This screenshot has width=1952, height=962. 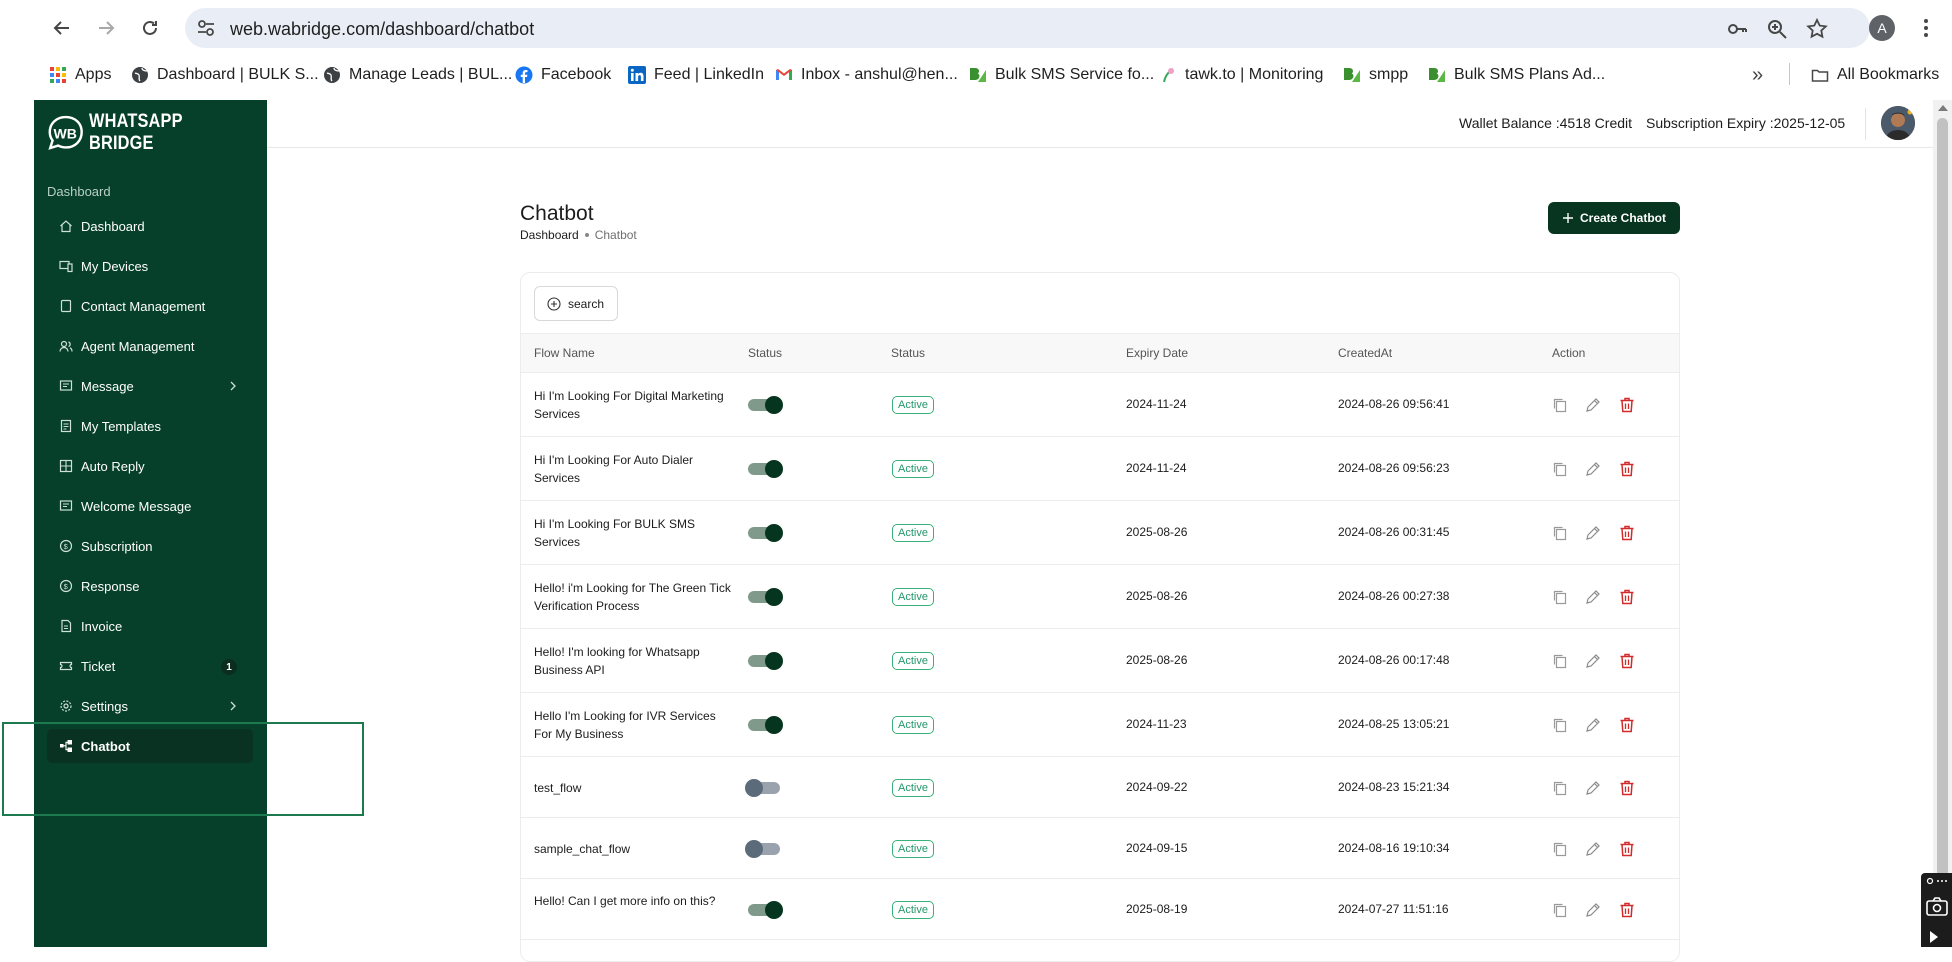 What do you see at coordinates (563, 75) in the screenshot?
I see `bookmark-facebook: Facebook` at bounding box center [563, 75].